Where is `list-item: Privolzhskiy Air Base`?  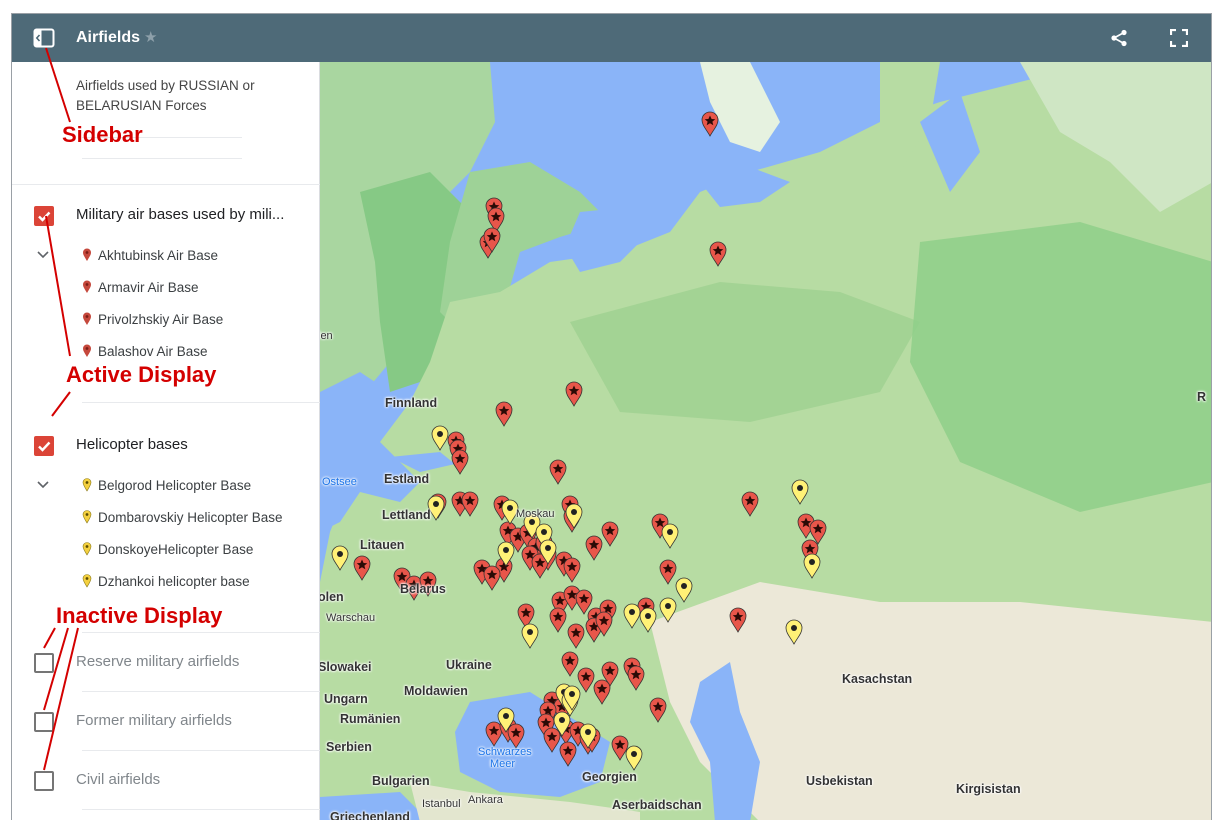 list-item: Privolzhskiy Air Base is located at coordinates (152, 319).